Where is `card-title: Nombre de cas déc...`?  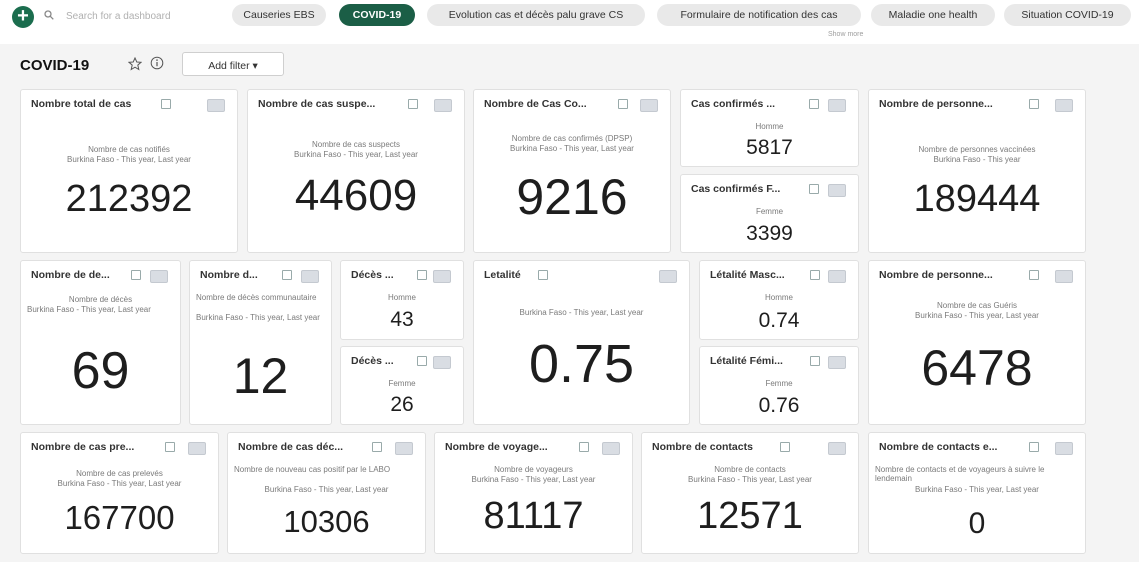
card-title: Nombre de cas déc... is located at coordinates (291, 447).